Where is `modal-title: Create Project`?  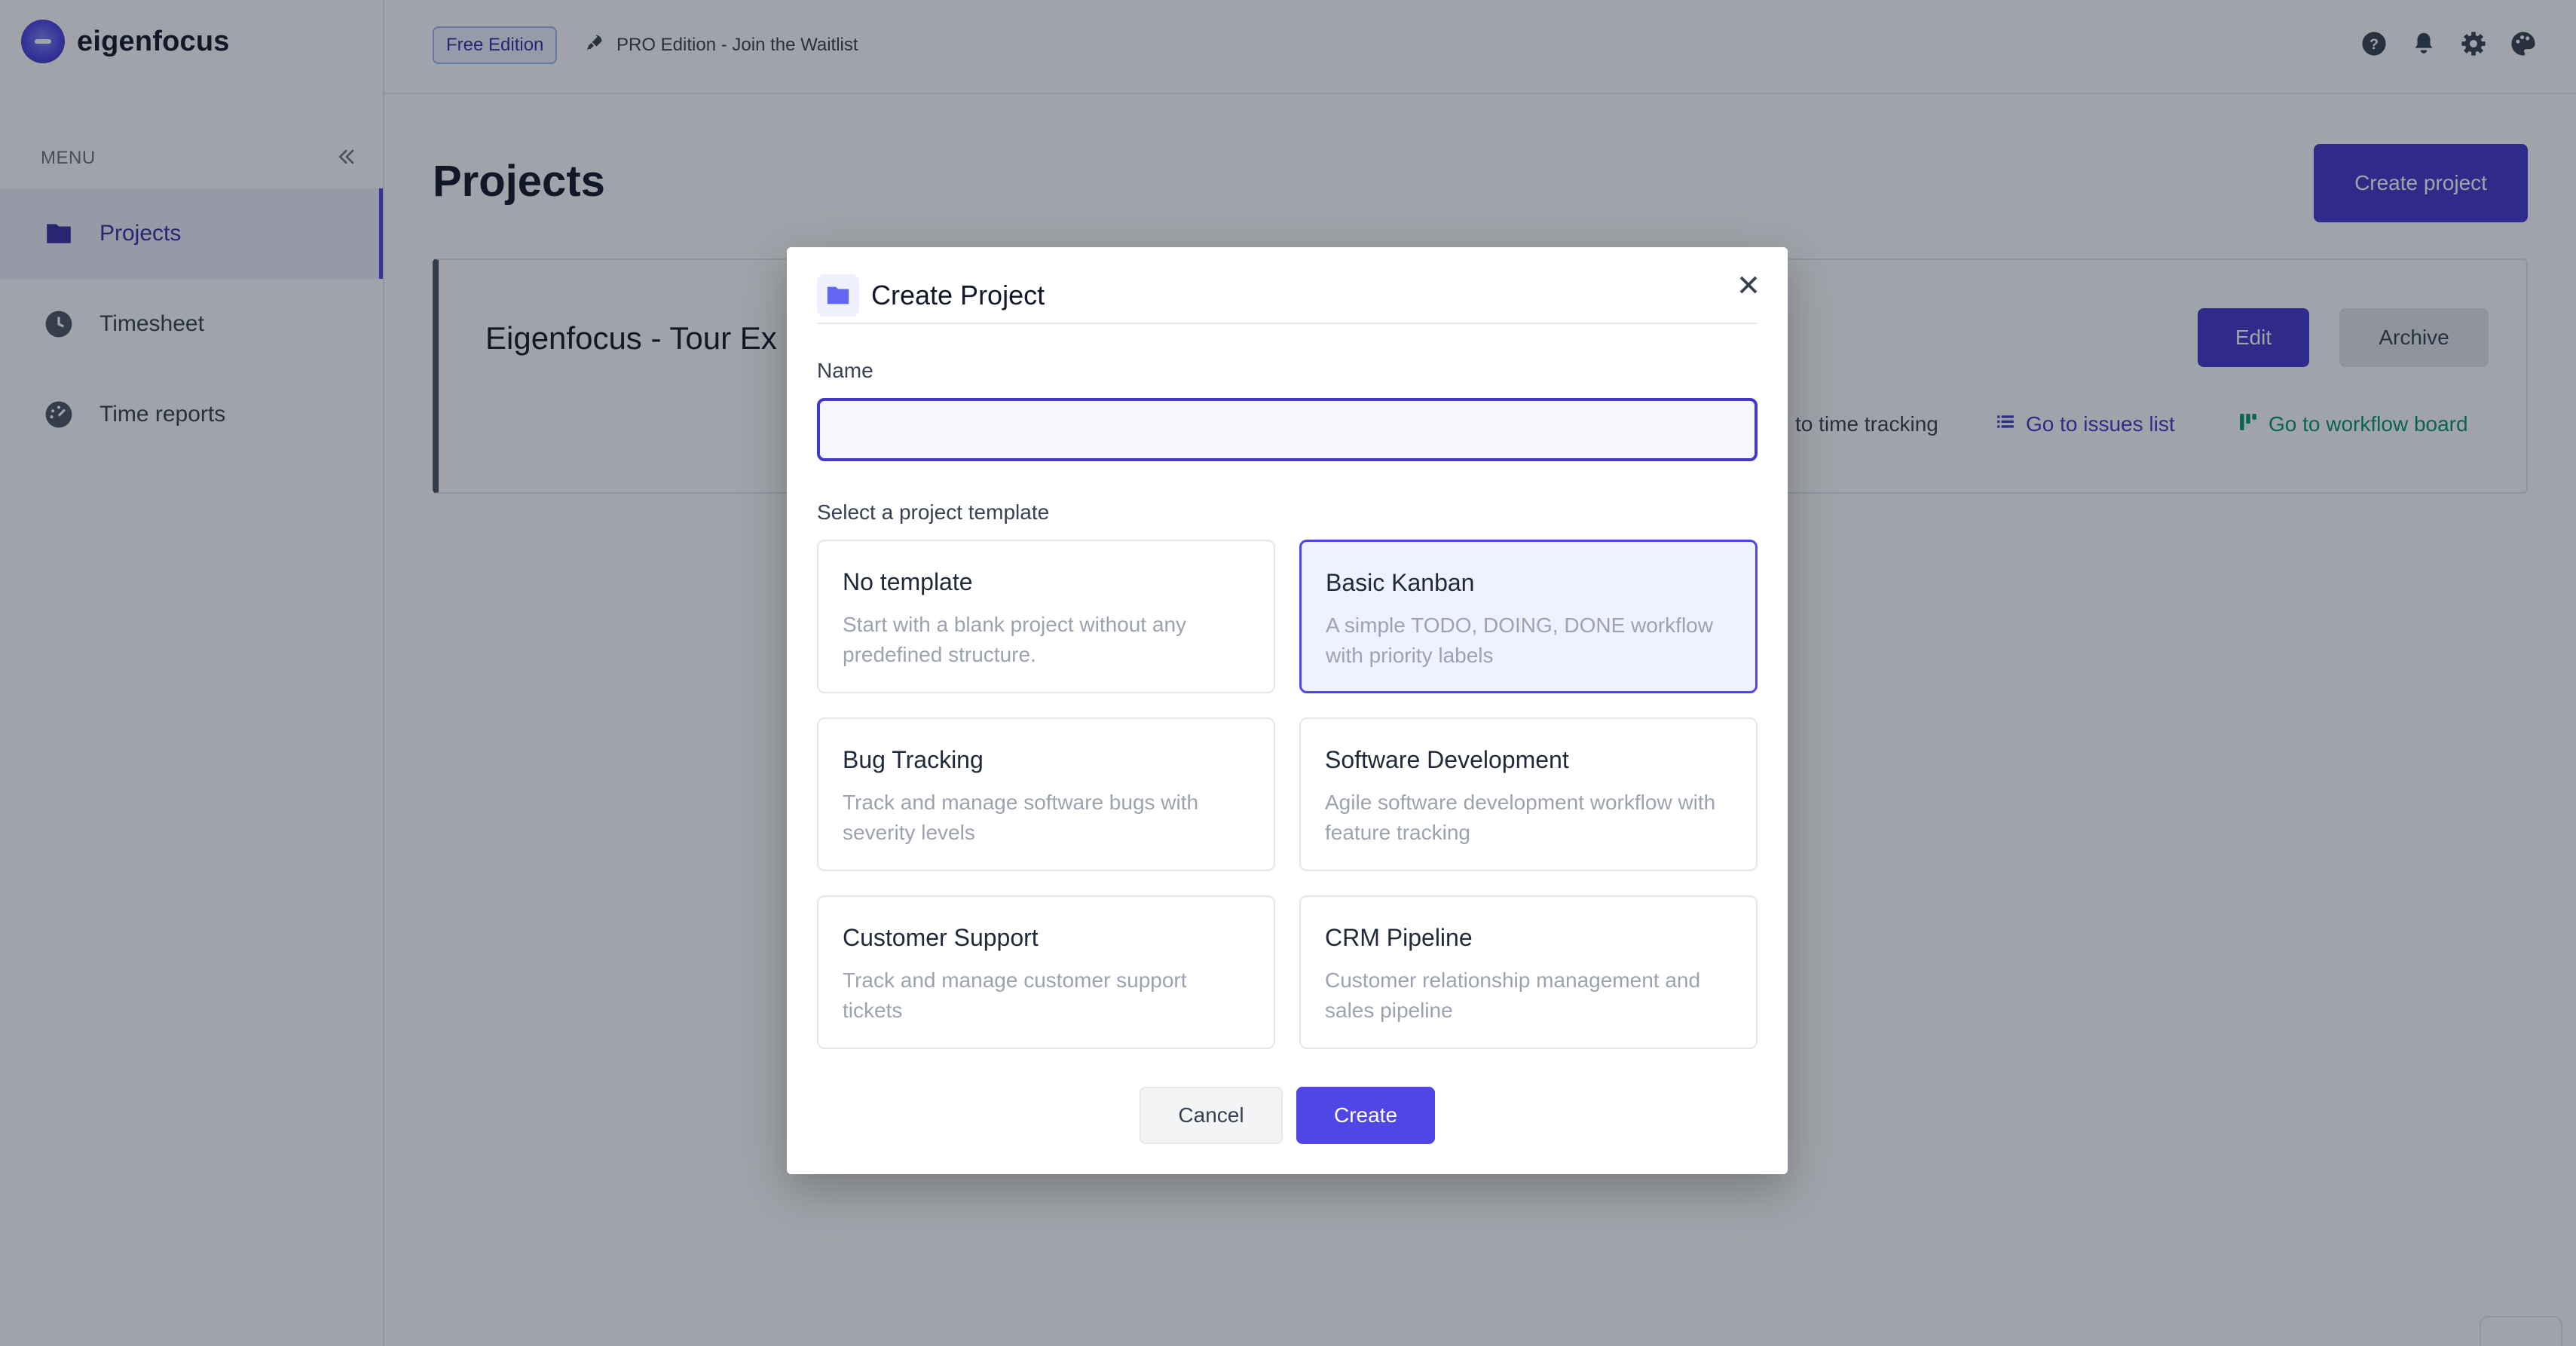 modal-title: Create Project is located at coordinates (958, 295).